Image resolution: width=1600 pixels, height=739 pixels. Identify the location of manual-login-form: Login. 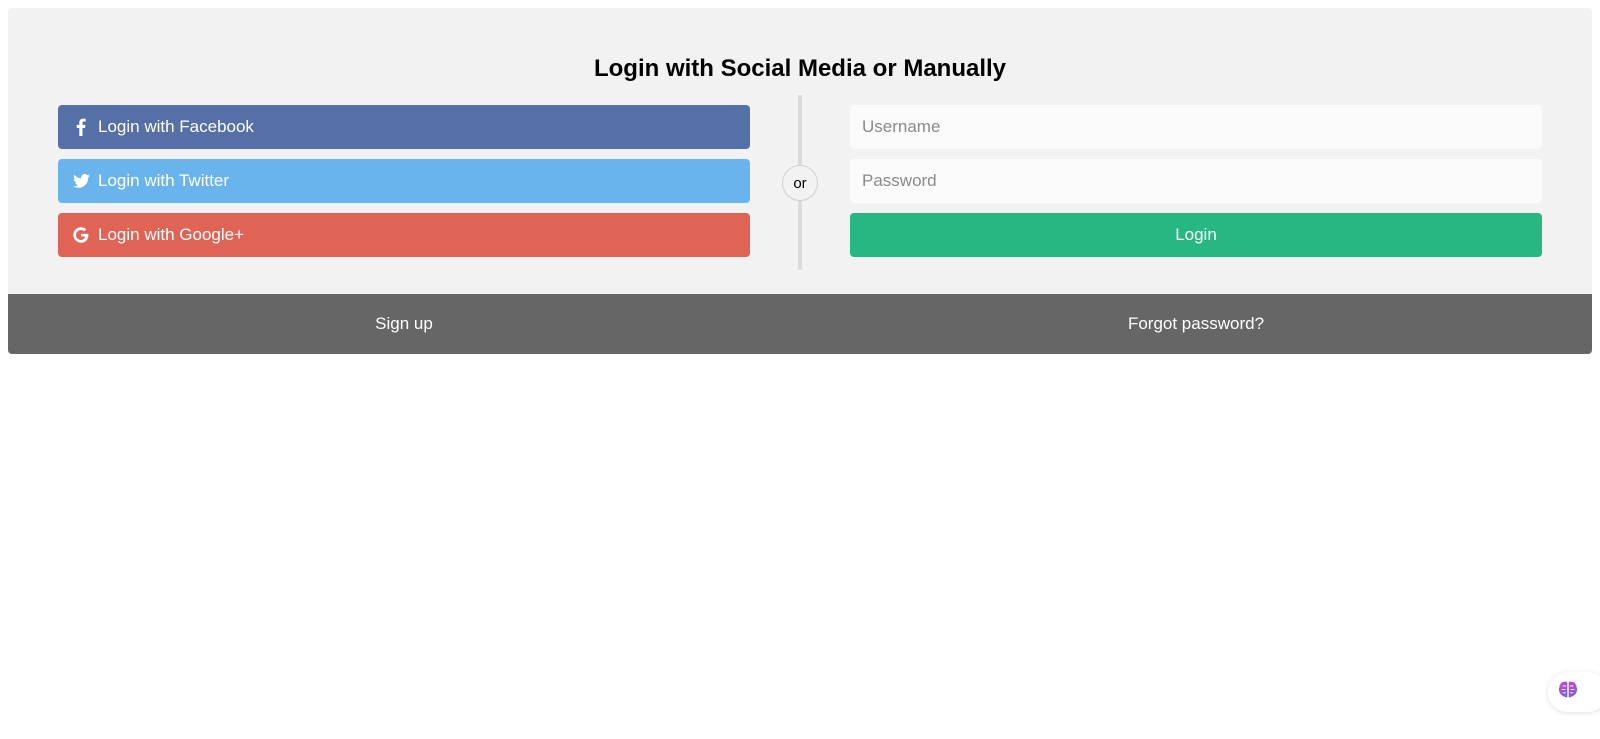
(1196, 181).